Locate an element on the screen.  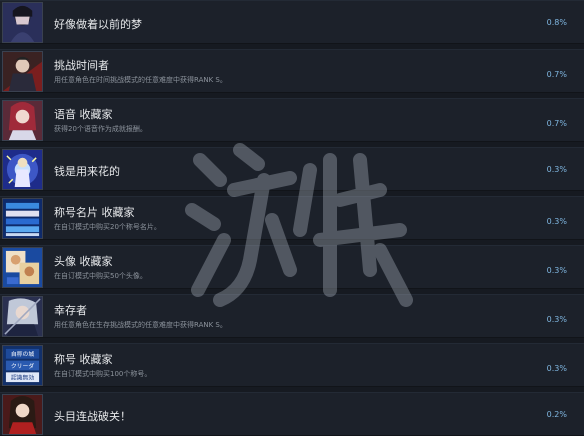
badge-line-1: 自称の城 is located at coordinates (23, 354).